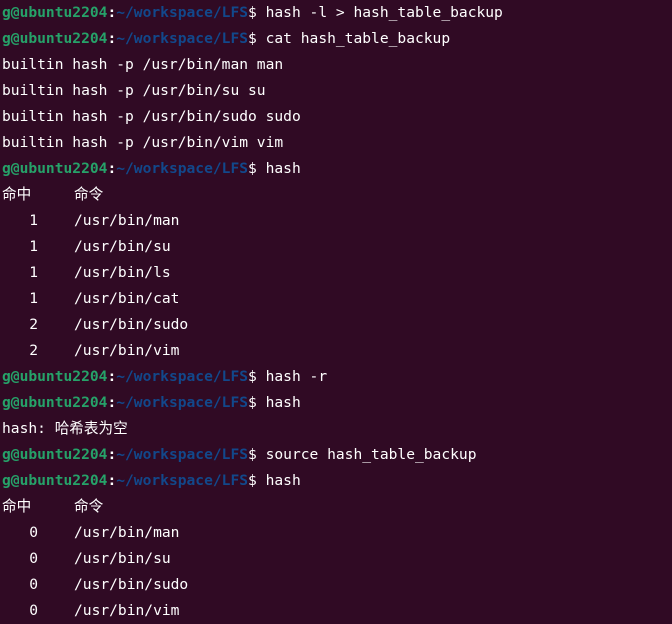 The width and height of the screenshot is (672, 624). I want to click on command-line: g@ubuntu2204:~/workspace/LFS$ hash -r, so click(337, 377).